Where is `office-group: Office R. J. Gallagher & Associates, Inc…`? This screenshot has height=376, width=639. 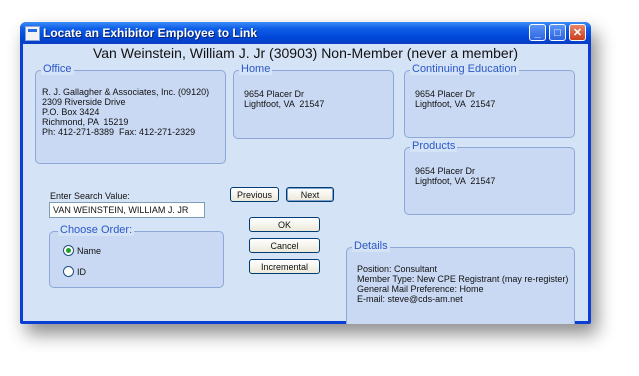 office-group: Office R. J. Gallagher & Associates, Inc… is located at coordinates (130, 113).